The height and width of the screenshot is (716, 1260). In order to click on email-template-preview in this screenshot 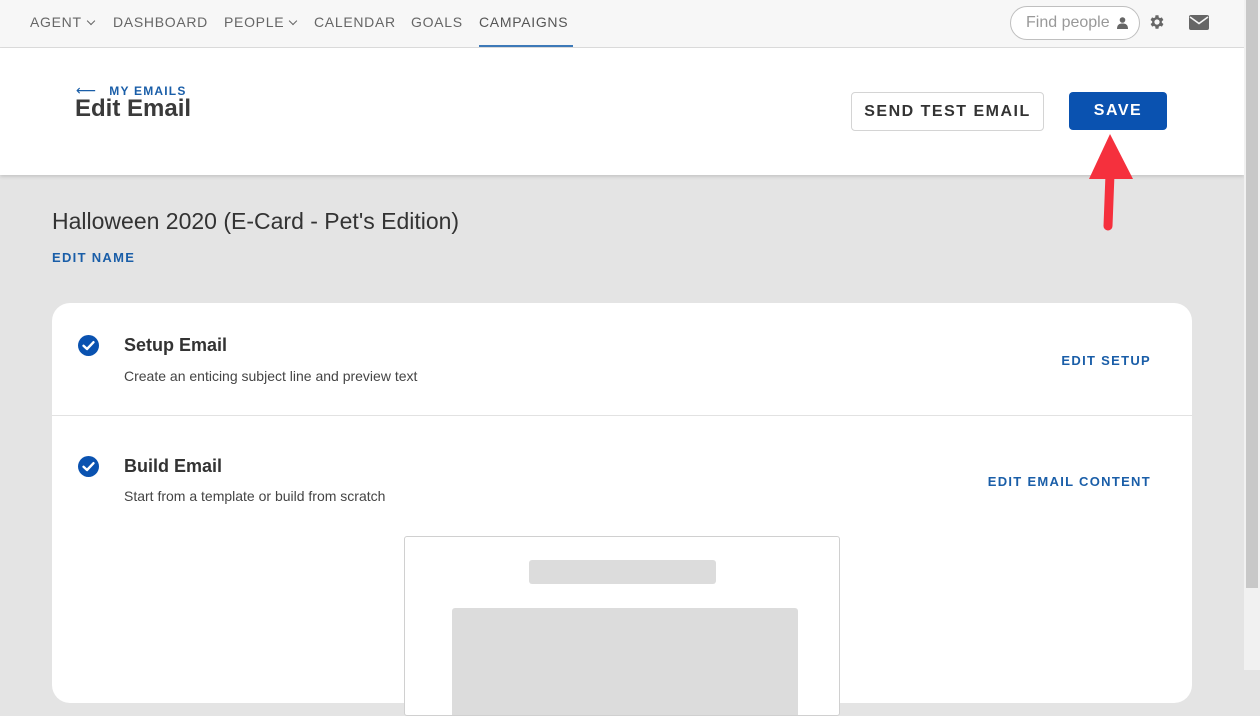, I will do `click(622, 626)`.